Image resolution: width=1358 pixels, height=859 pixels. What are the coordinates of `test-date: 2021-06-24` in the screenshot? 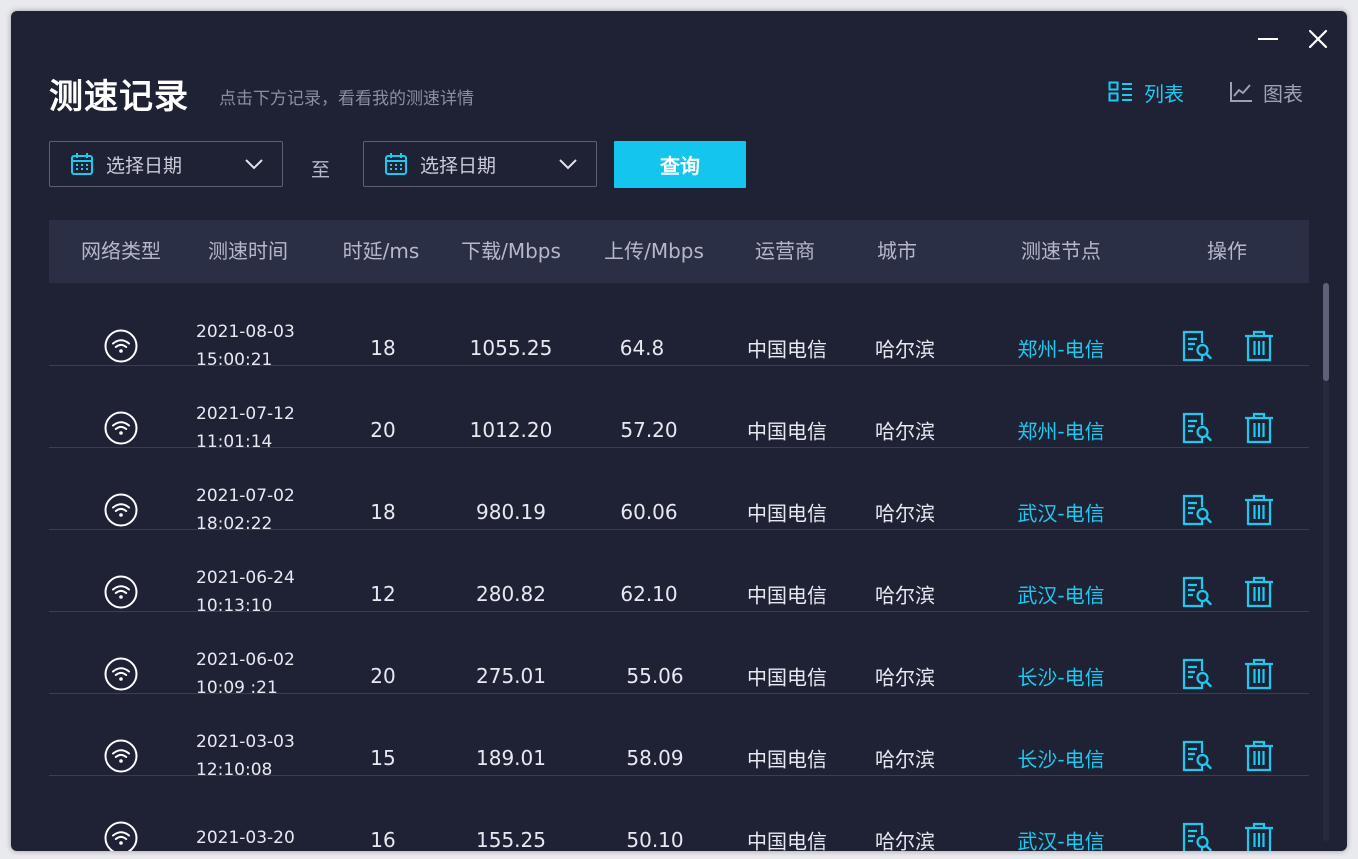 It's located at (245, 578).